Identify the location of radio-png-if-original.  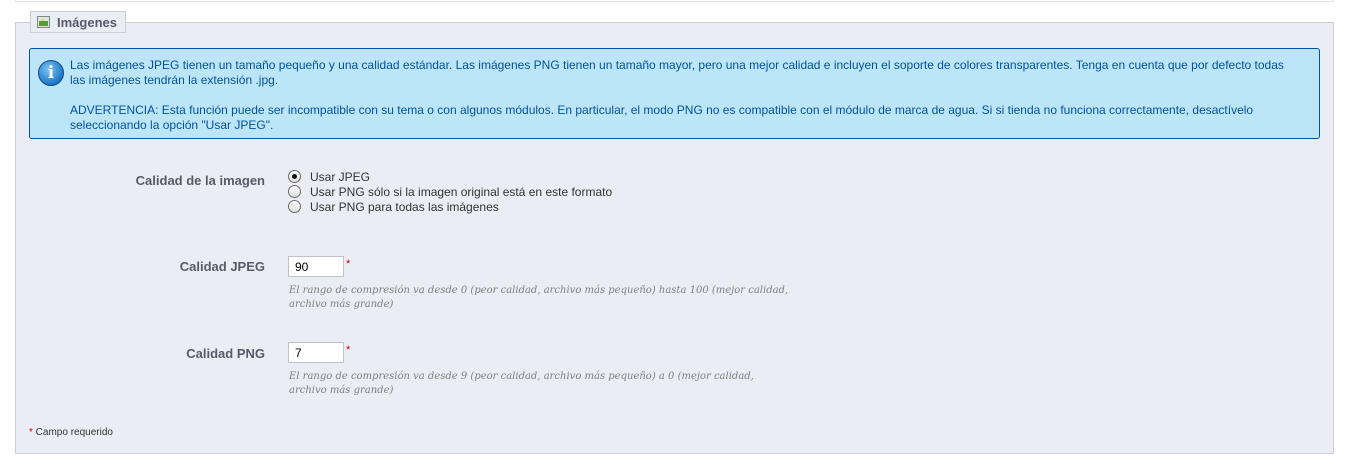
(294, 191).